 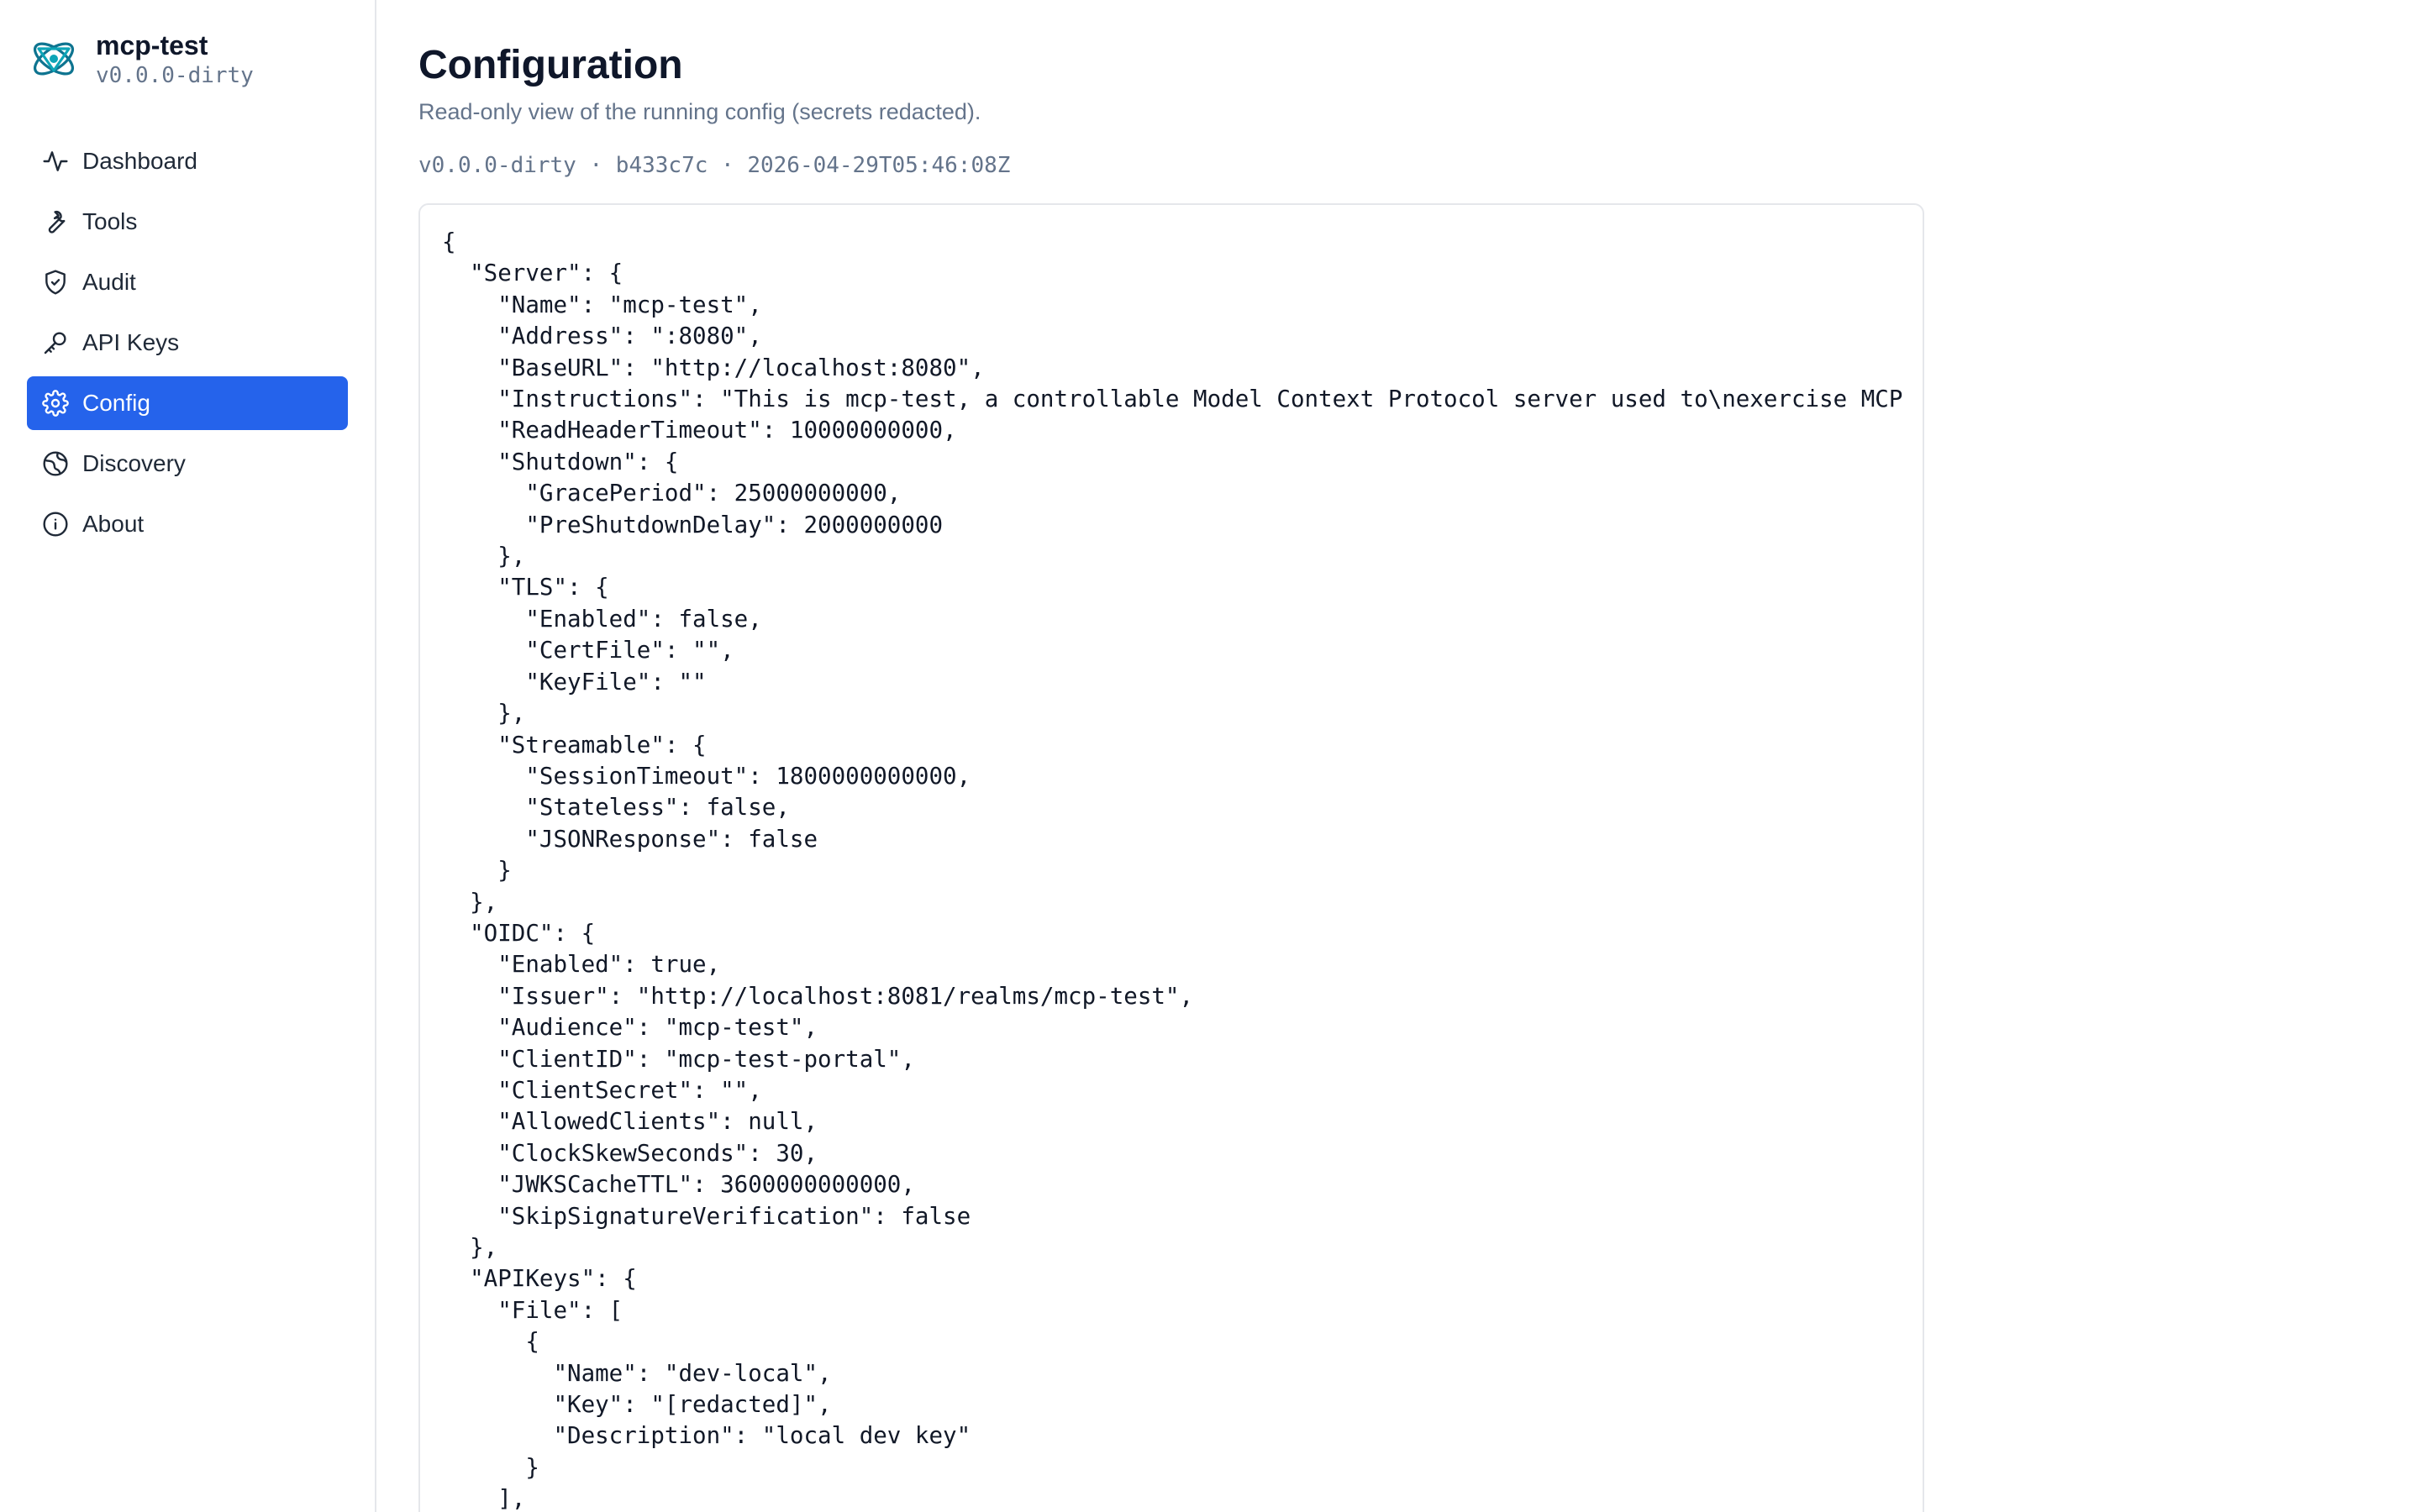 I want to click on sidebar-item-api-keys: API Keys, so click(x=187, y=343).